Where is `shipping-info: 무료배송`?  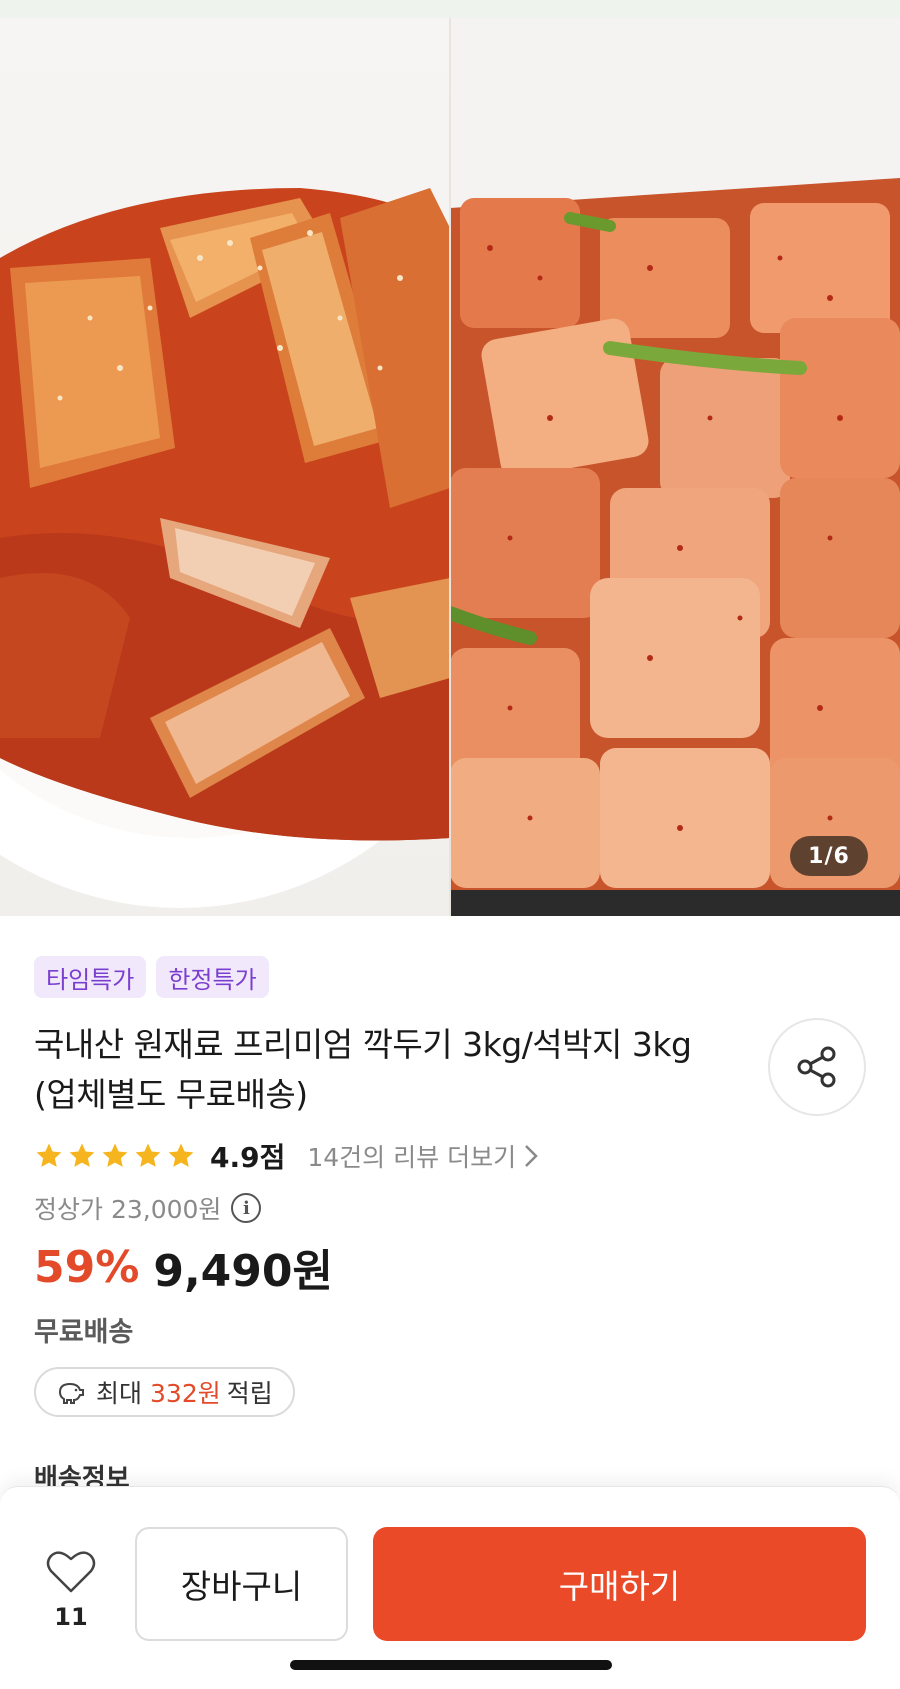
shipping-info: 무료배송 is located at coordinates (84, 1332).